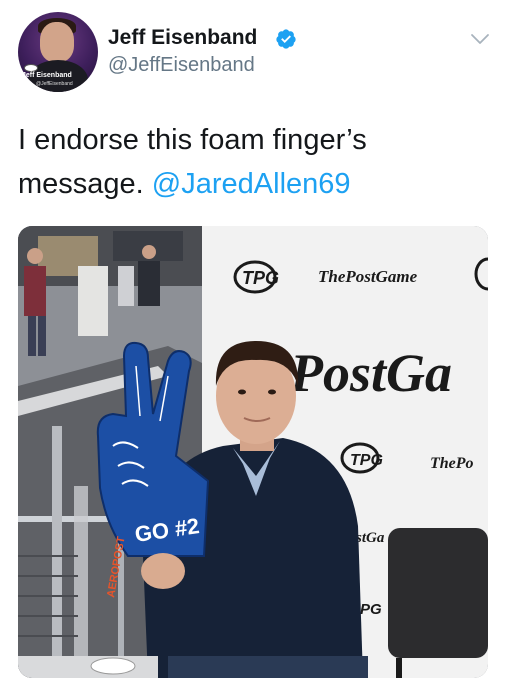  What do you see at coordinates (260, 278) in the screenshot?
I see `sign-brand-1: TPG` at bounding box center [260, 278].